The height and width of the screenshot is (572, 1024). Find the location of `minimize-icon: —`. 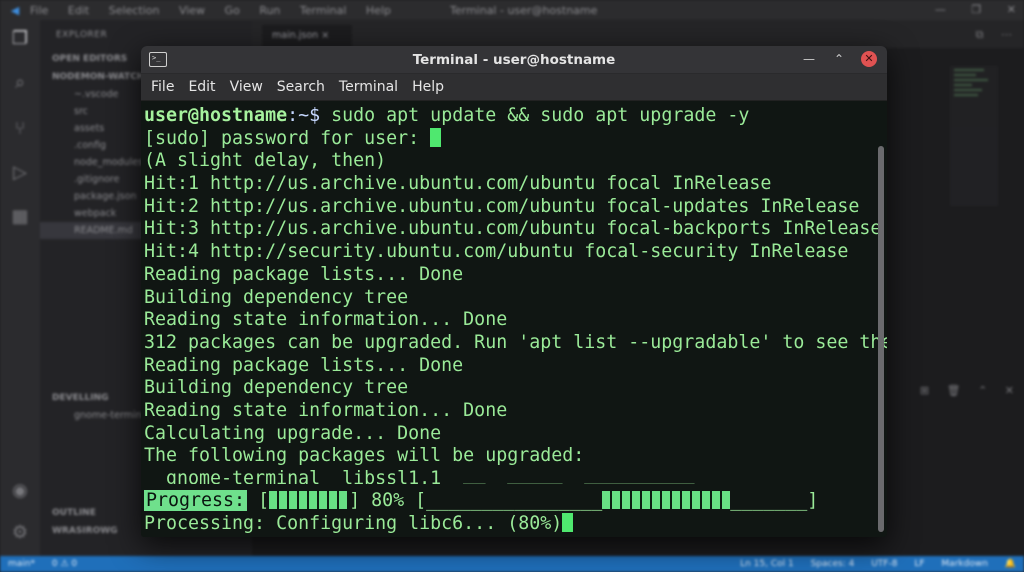

minimize-icon: — is located at coordinates (940, 9).